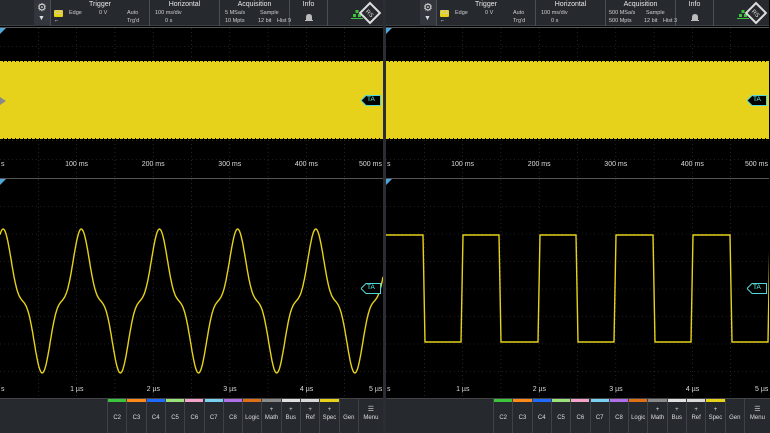  I want to click on bell-icon, so click(309, 17).